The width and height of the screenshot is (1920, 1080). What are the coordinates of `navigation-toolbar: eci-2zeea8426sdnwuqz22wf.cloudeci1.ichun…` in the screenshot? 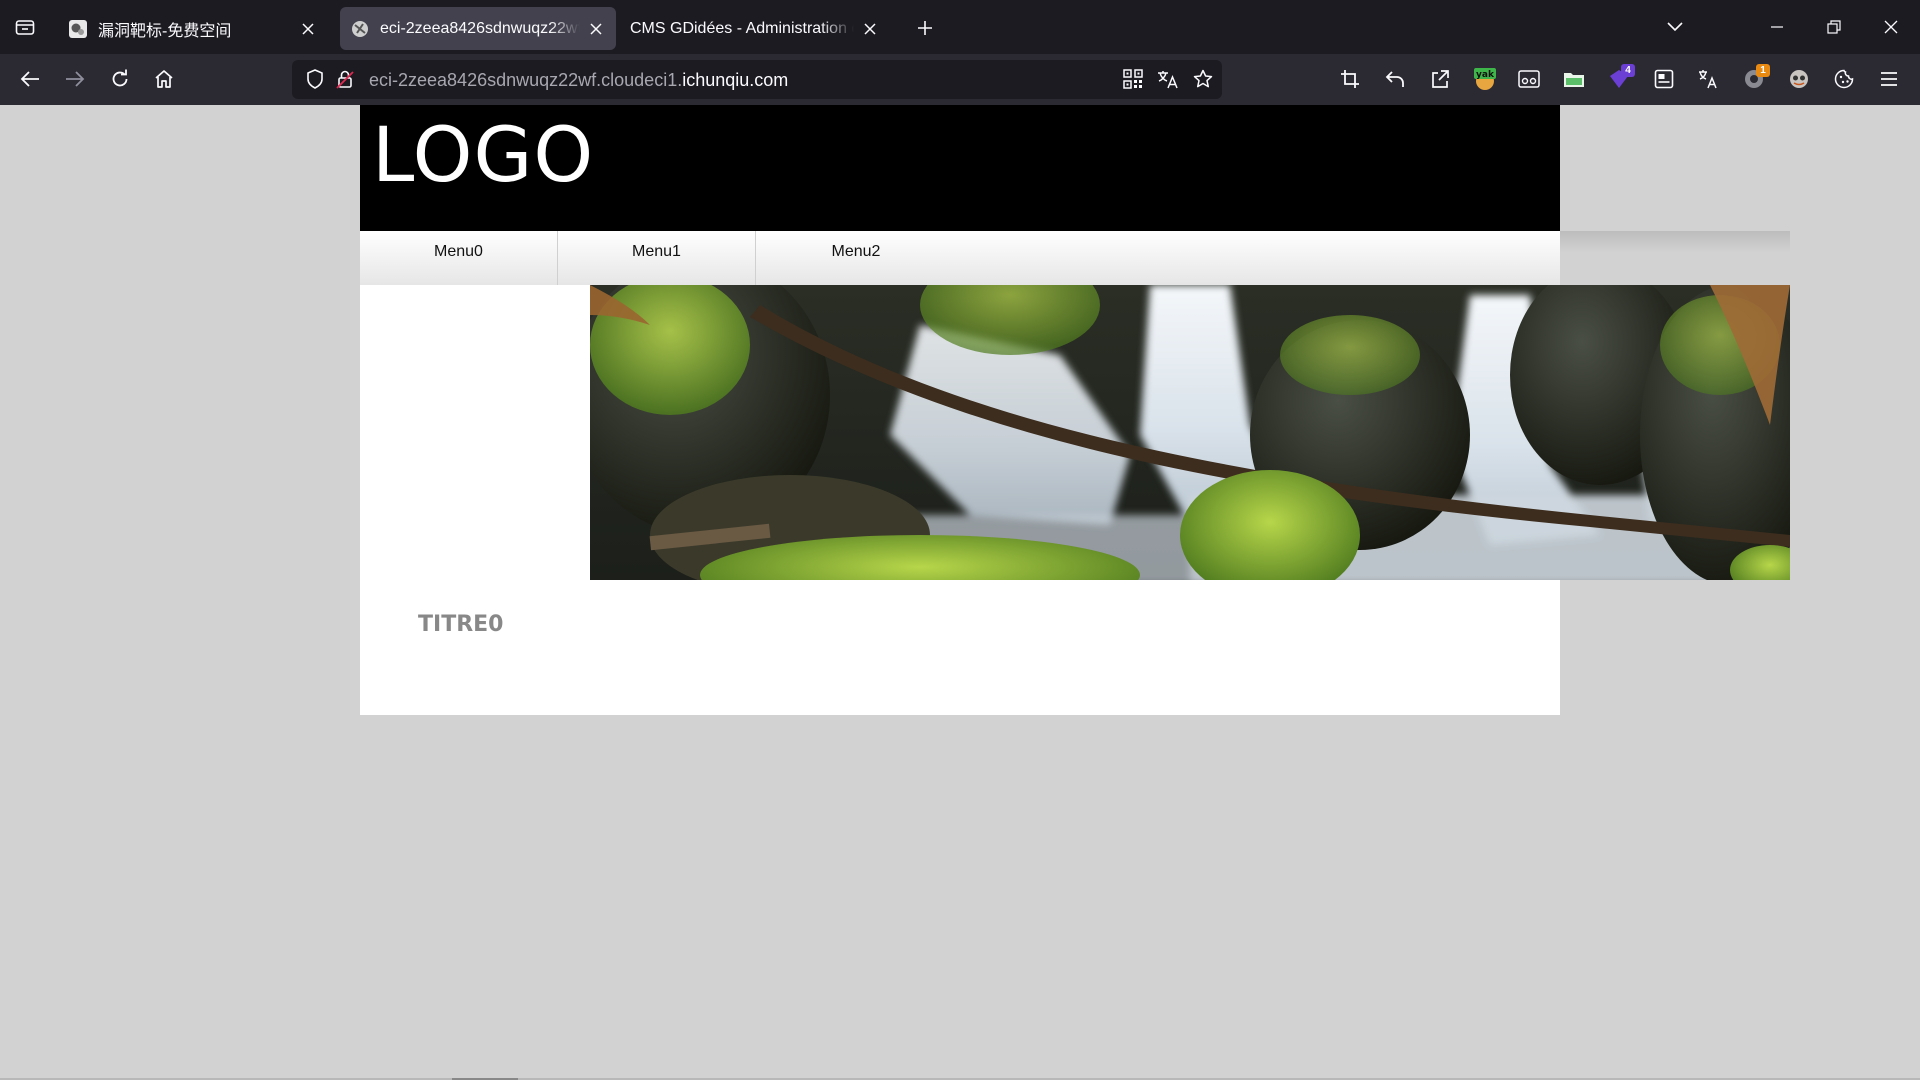 It's located at (960, 79).